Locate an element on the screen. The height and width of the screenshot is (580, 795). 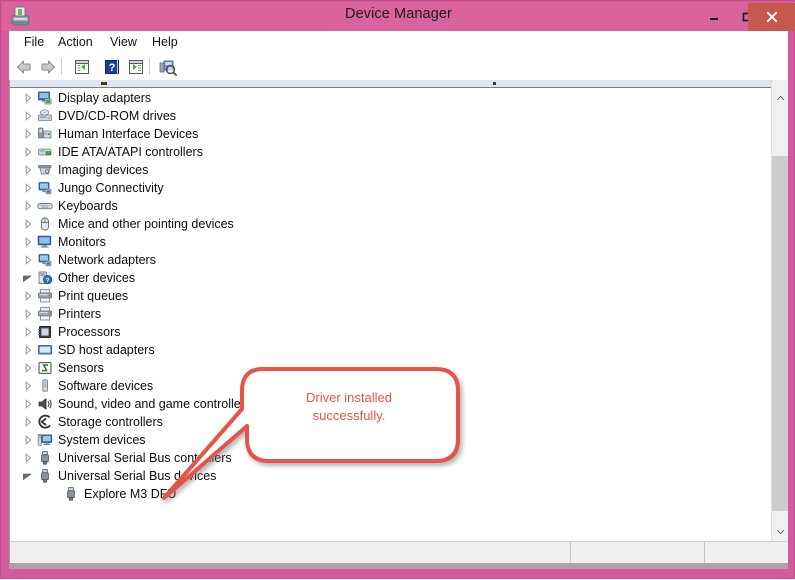
menu-action: Action is located at coordinates (75, 42).